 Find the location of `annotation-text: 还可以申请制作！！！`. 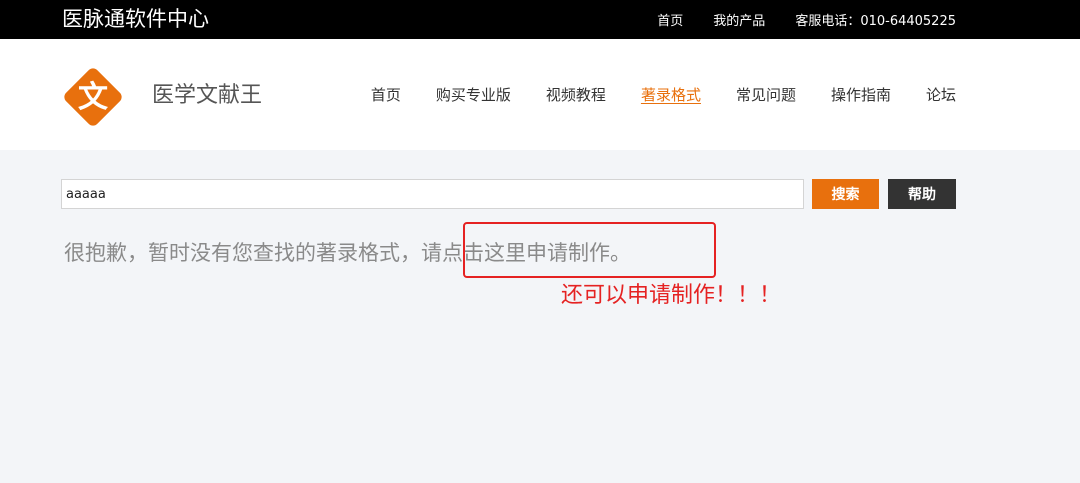

annotation-text: 还可以申请制作！！！ is located at coordinates (671, 295).